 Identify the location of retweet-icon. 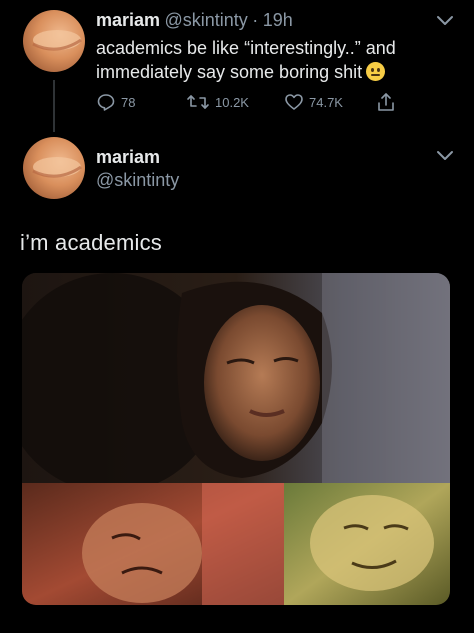
(198, 102).